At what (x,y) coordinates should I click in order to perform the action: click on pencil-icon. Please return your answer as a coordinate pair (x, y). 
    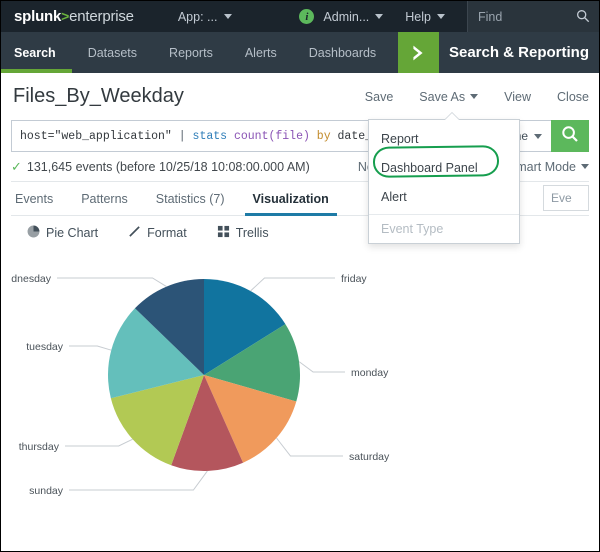
    Looking at the image, I should click on (134, 233).